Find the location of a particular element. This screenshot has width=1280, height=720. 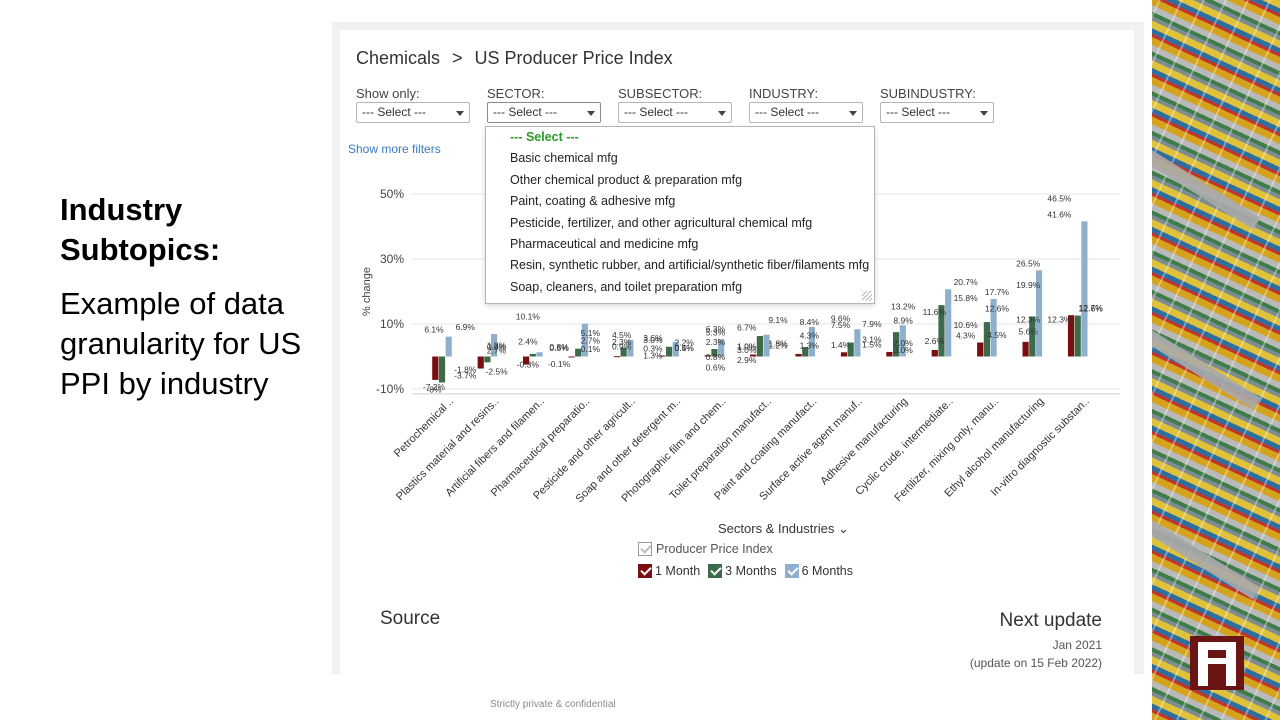

subsector-label: SUBSECTOR: is located at coordinates (660, 93).